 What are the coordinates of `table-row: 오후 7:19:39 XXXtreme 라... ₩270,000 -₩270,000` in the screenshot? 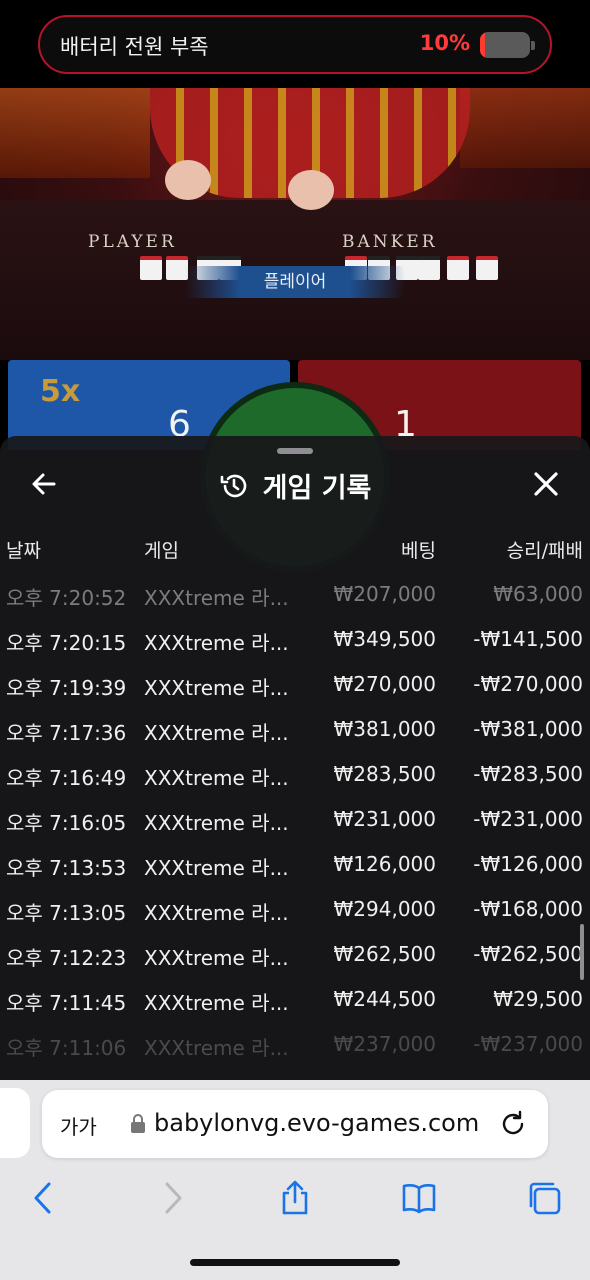 It's located at (295, 690).